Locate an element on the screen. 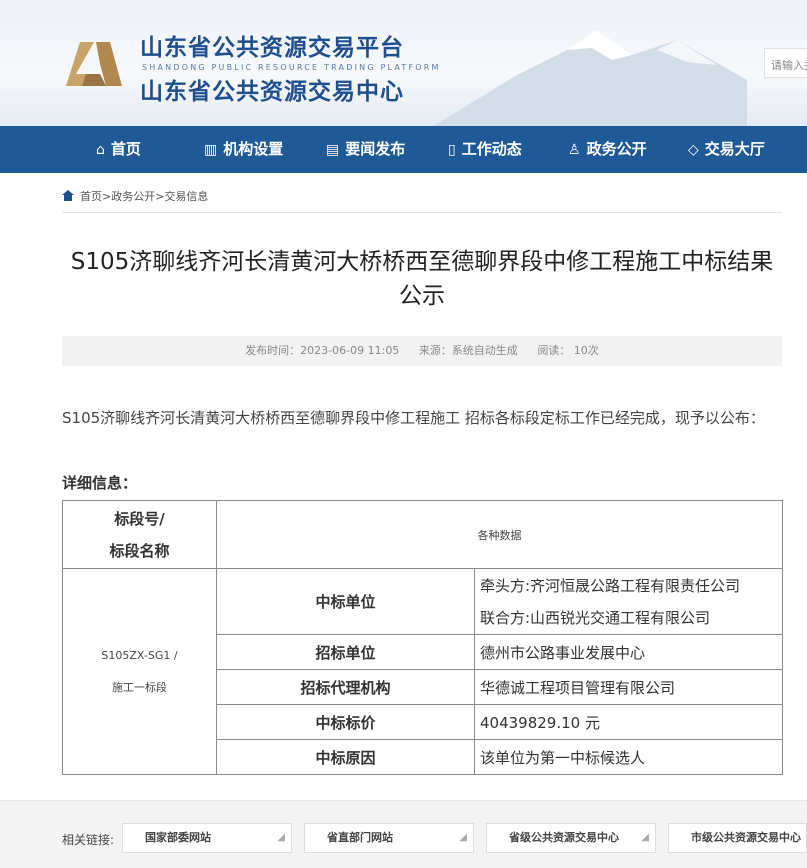 The image size is (807, 868). select-value: 国家部委网站 is located at coordinates (178, 837).